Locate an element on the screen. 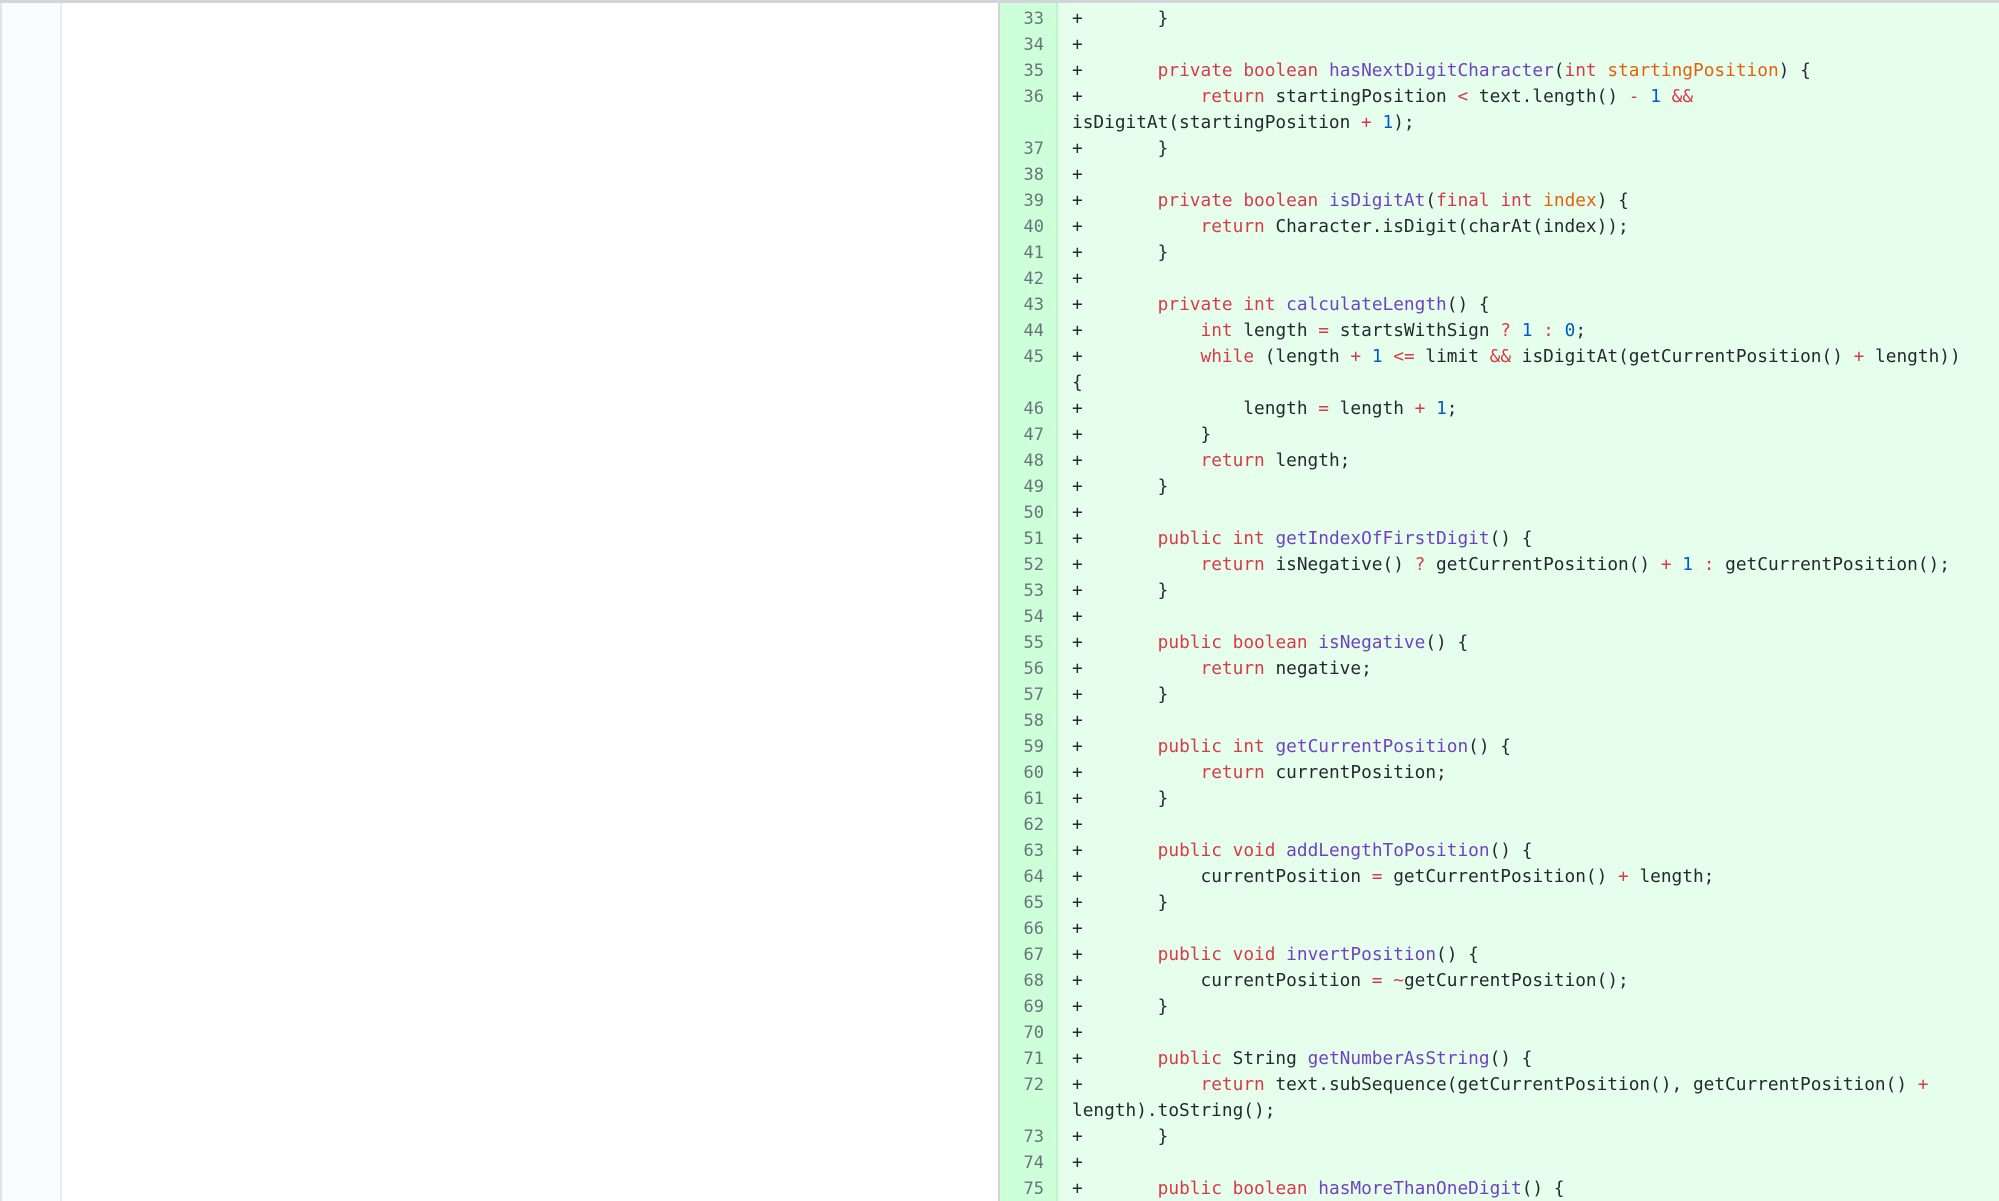 This screenshot has width=1999, height=1201. line-number: 62 is located at coordinates (1022, 825).